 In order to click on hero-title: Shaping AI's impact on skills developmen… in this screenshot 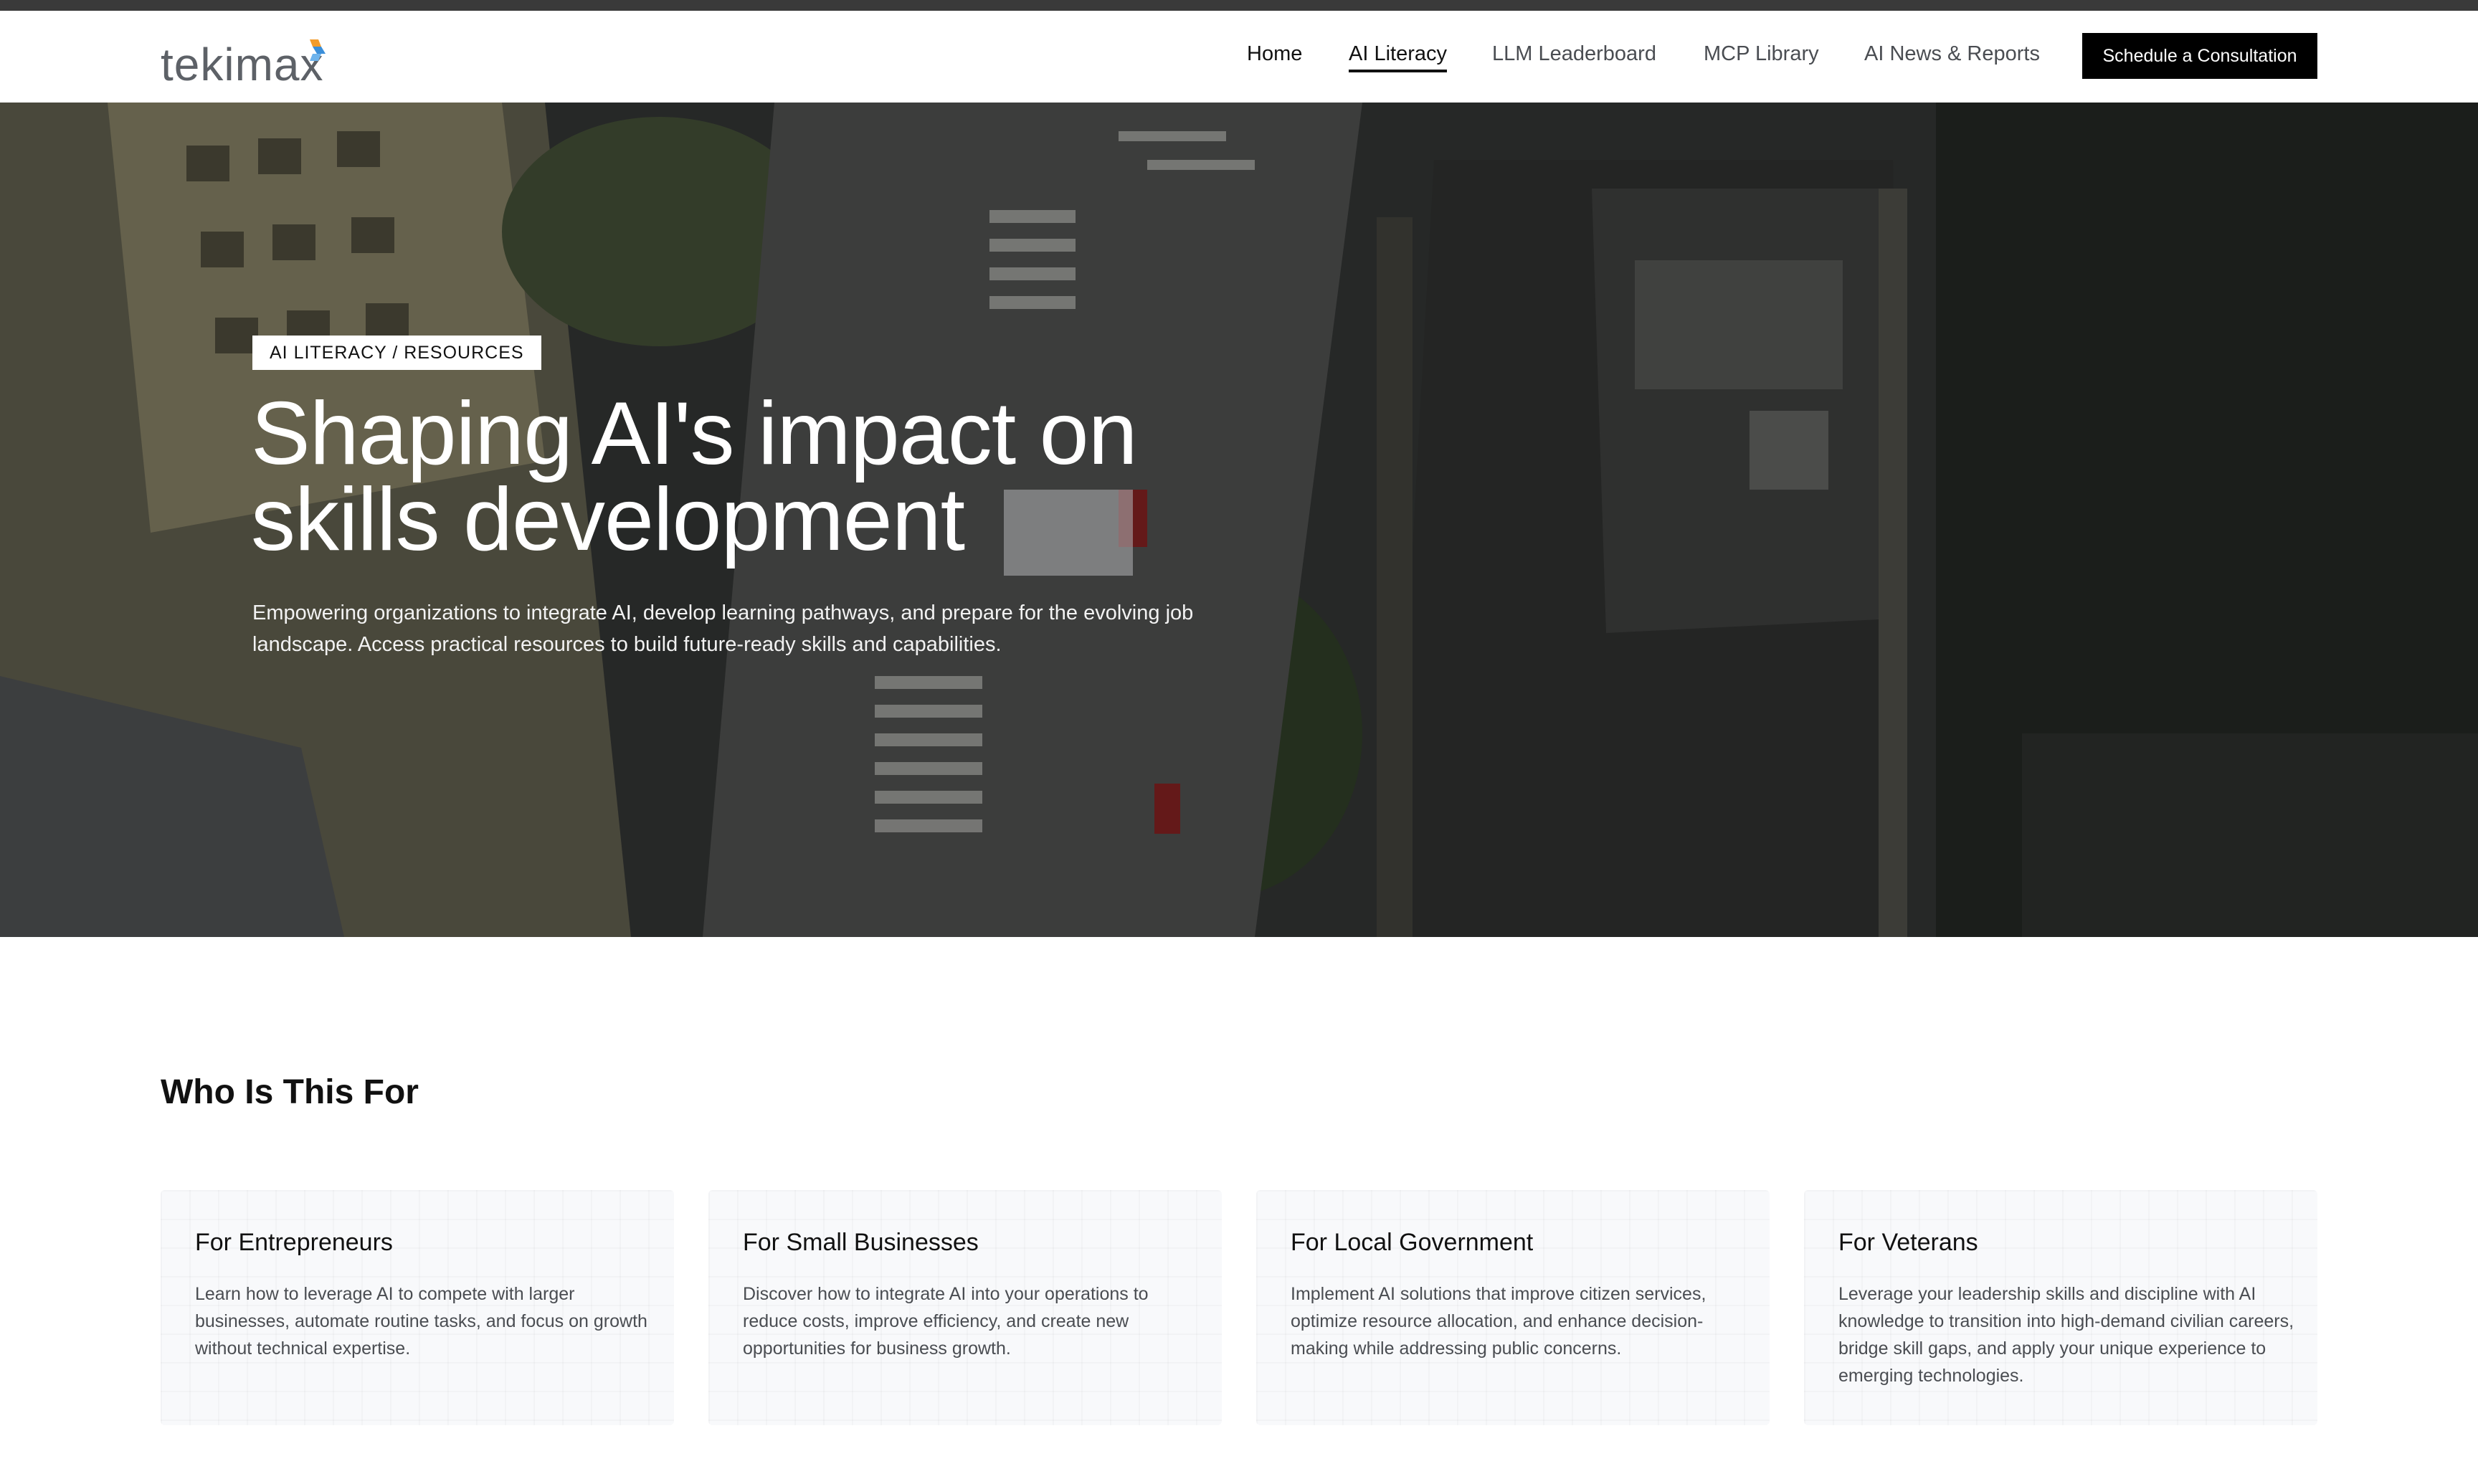, I will do `click(788, 476)`.